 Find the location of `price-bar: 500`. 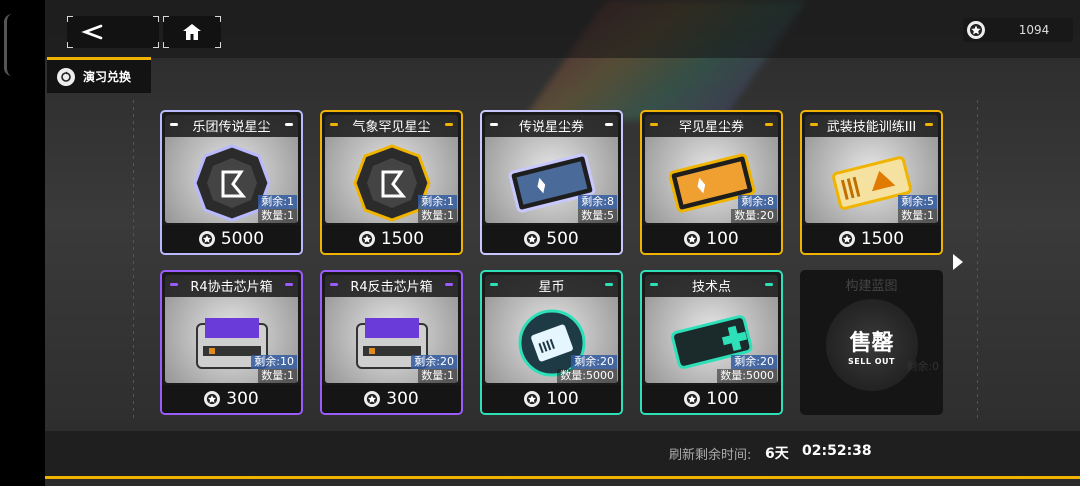

price-bar: 500 is located at coordinates (551, 239).